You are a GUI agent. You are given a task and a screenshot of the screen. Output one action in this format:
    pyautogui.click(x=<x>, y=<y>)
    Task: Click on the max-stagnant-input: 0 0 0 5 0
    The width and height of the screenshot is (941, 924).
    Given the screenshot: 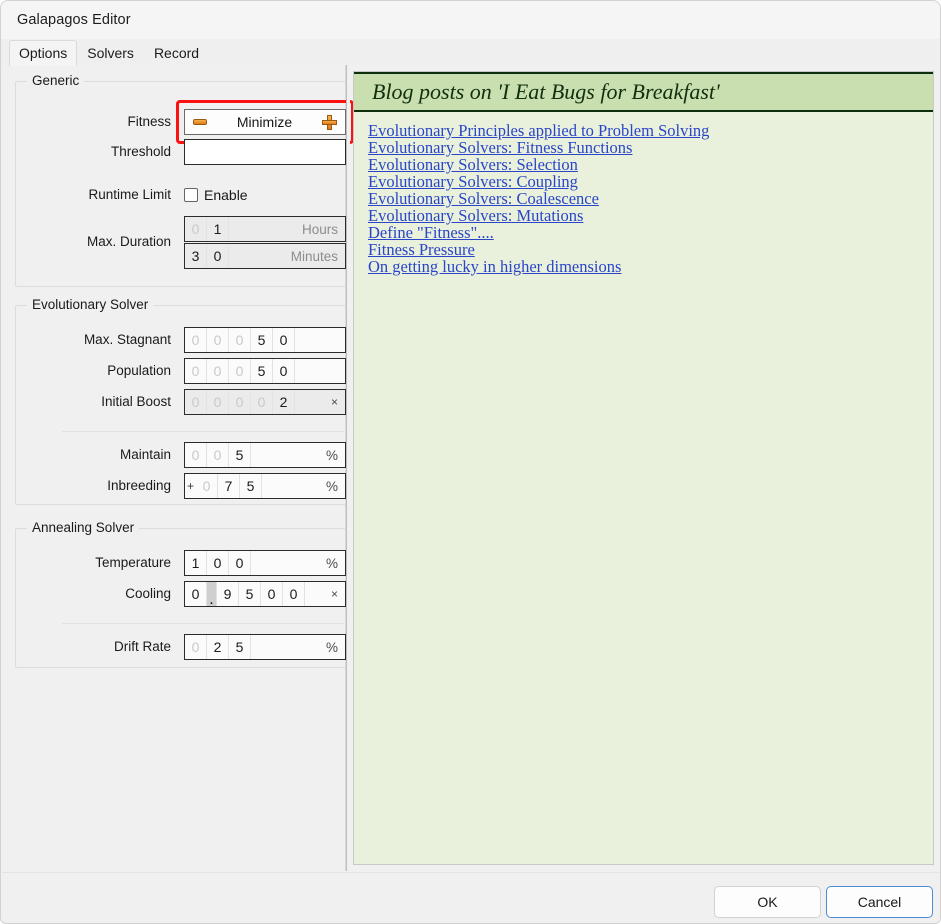 What is the action you would take?
    pyautogui.click(x=265, y=340)
    